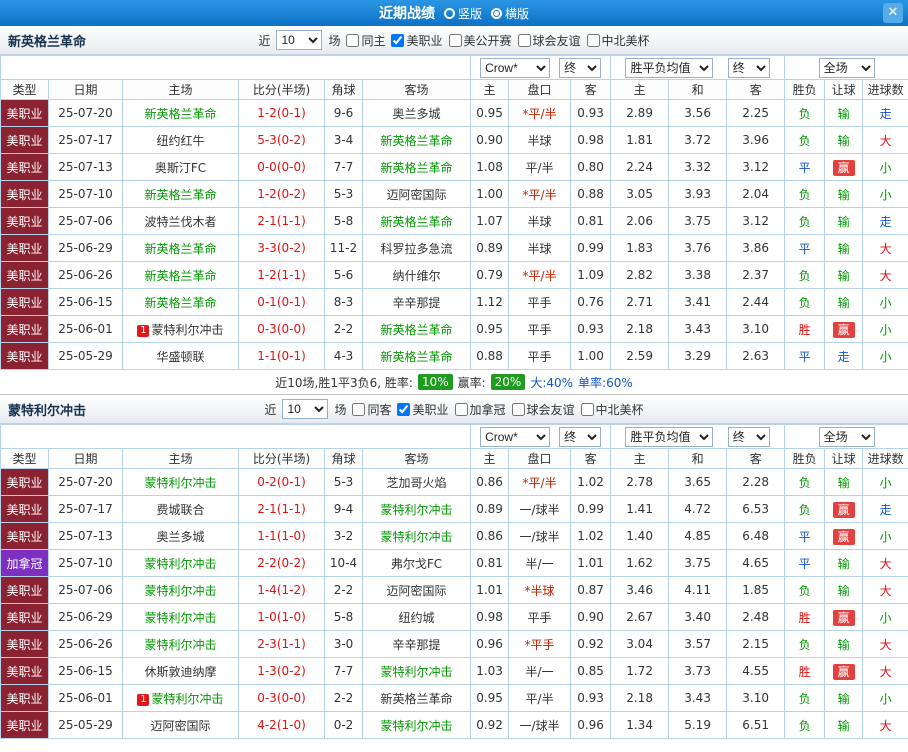 The image size is (908, 752). Describe the element at coordinates (640, 275) in the screenshot. I see `avg-home-cell: 2.82` at that location.